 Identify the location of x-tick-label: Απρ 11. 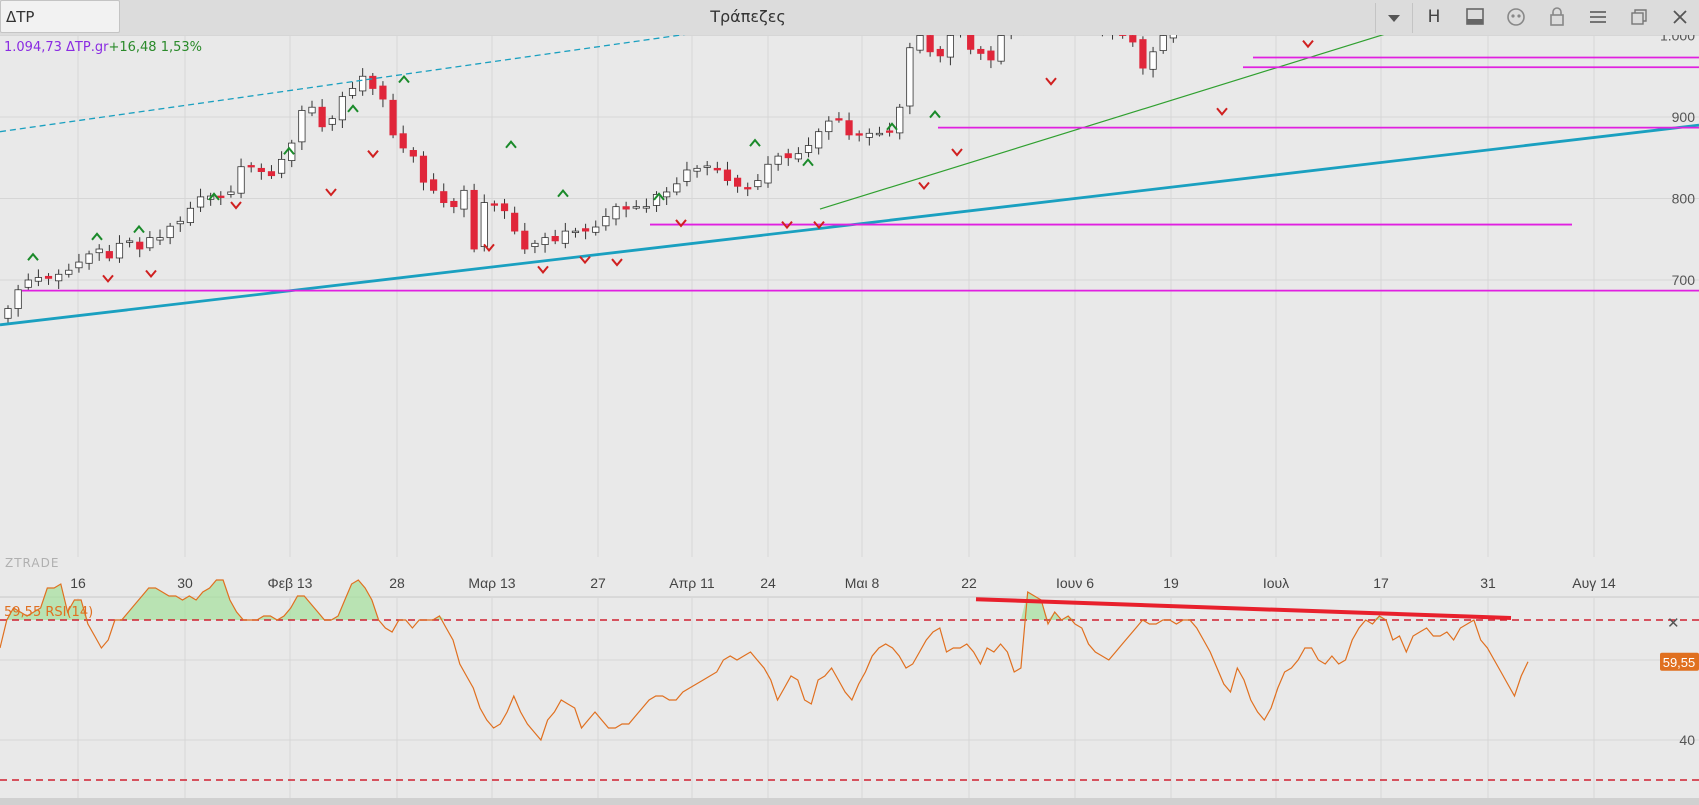
(692, 583).